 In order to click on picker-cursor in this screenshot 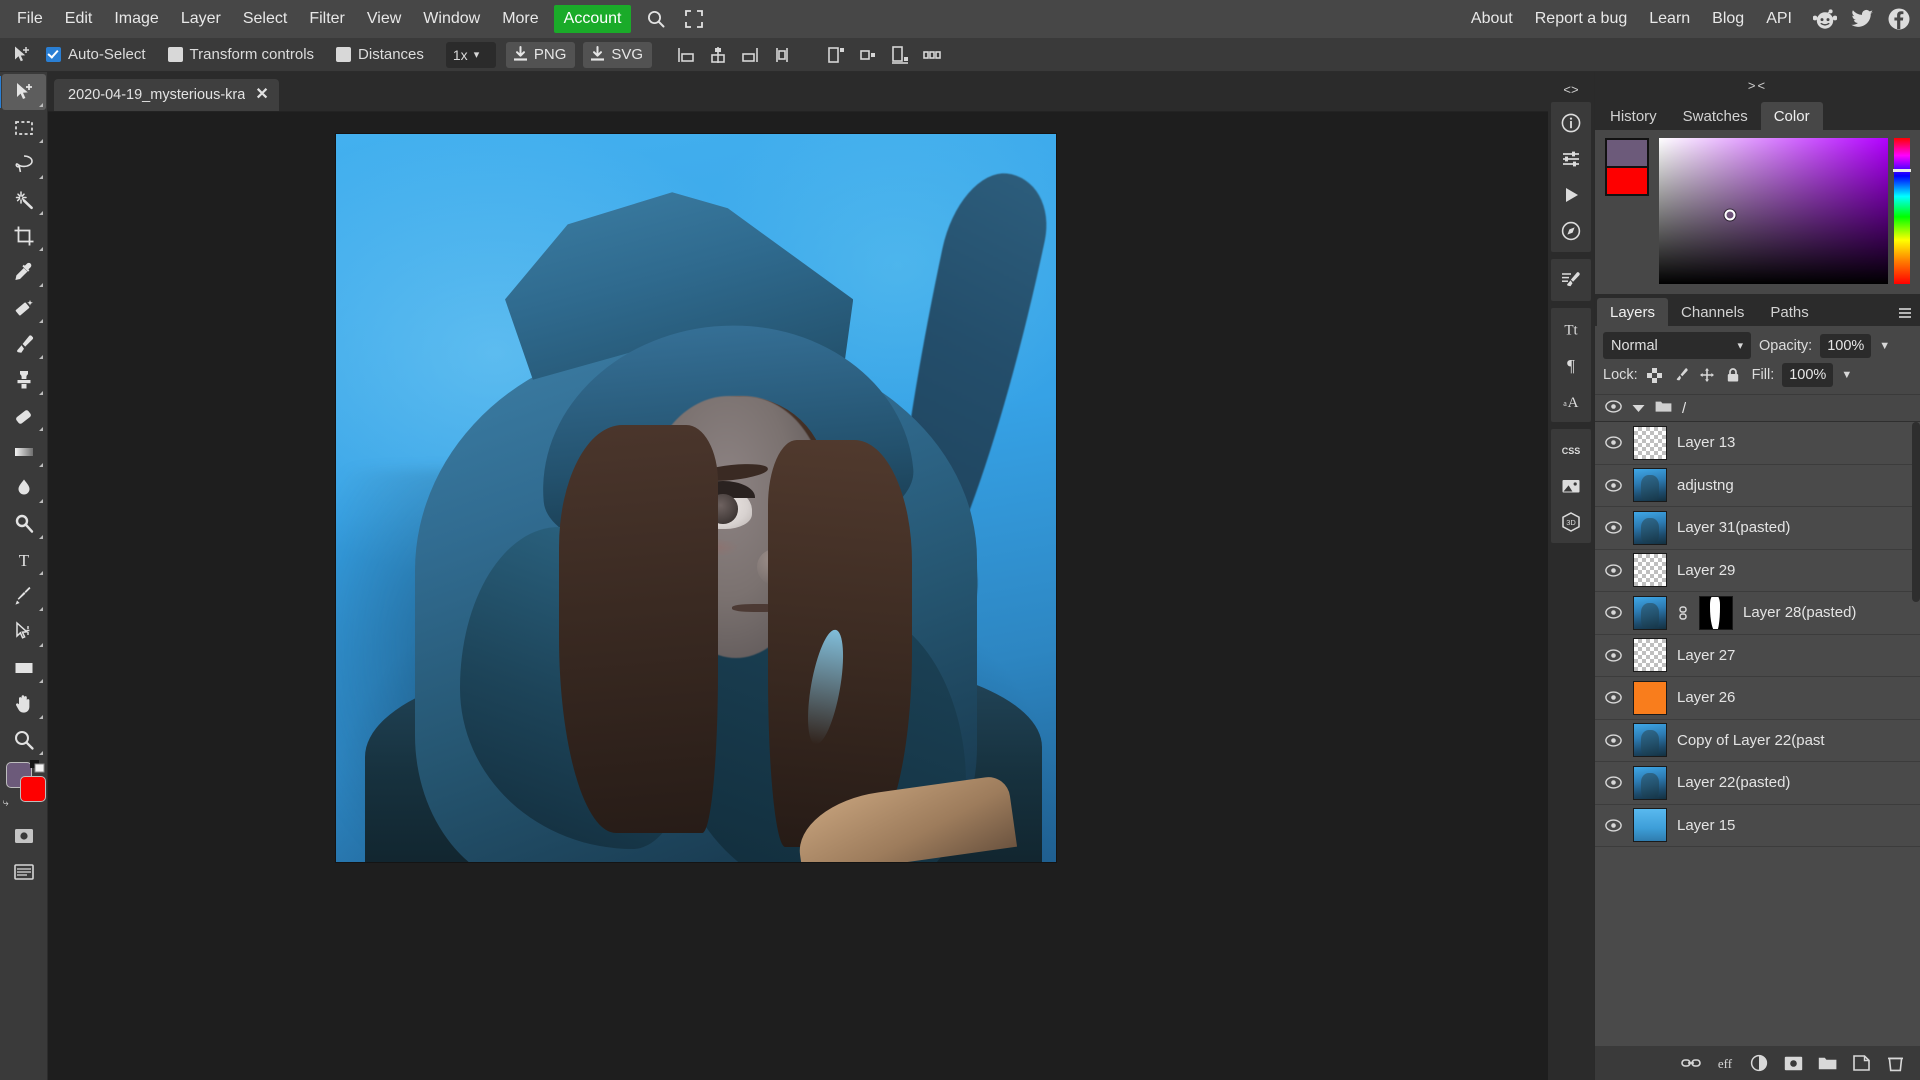, I will do `click(1730, 215)`.